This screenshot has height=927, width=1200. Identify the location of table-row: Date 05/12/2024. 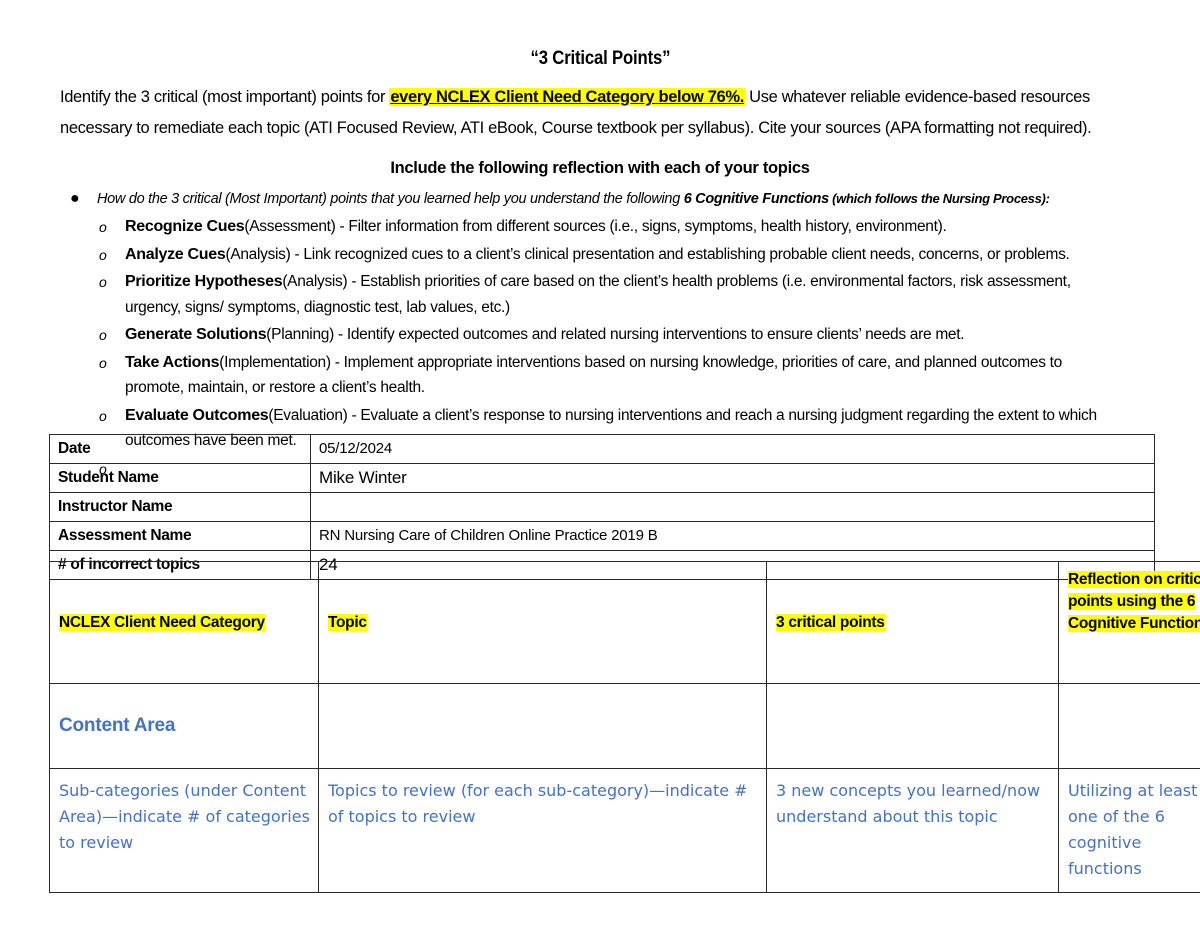
(602, 449).